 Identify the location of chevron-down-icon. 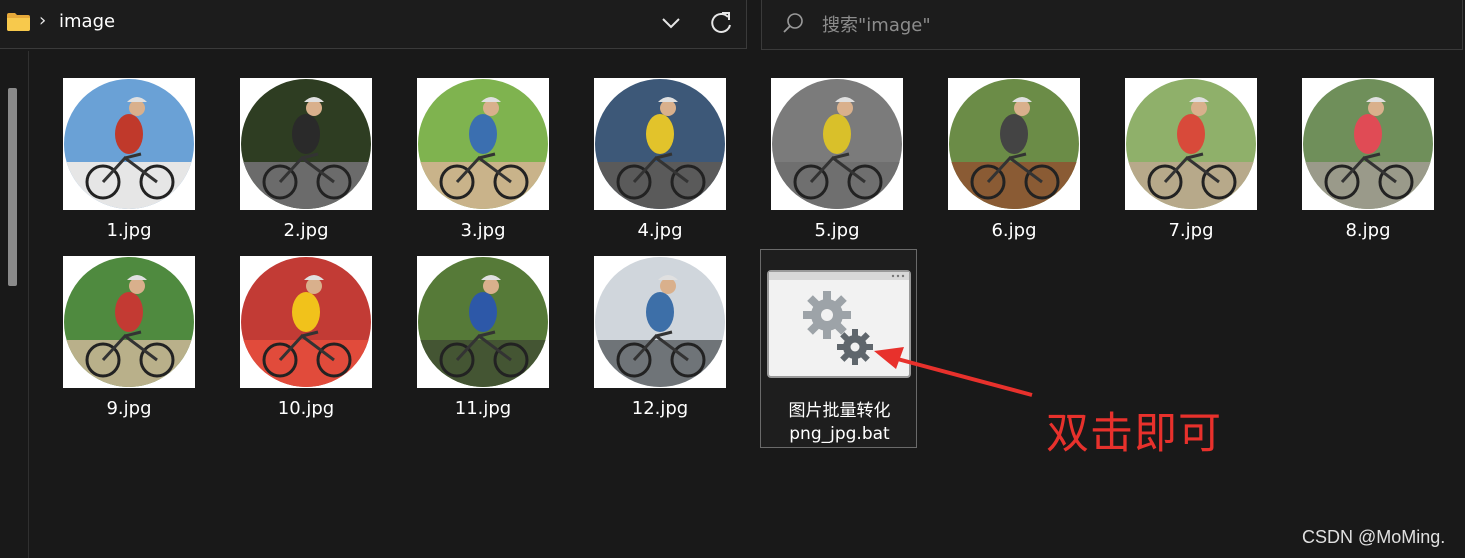
(671, 23).